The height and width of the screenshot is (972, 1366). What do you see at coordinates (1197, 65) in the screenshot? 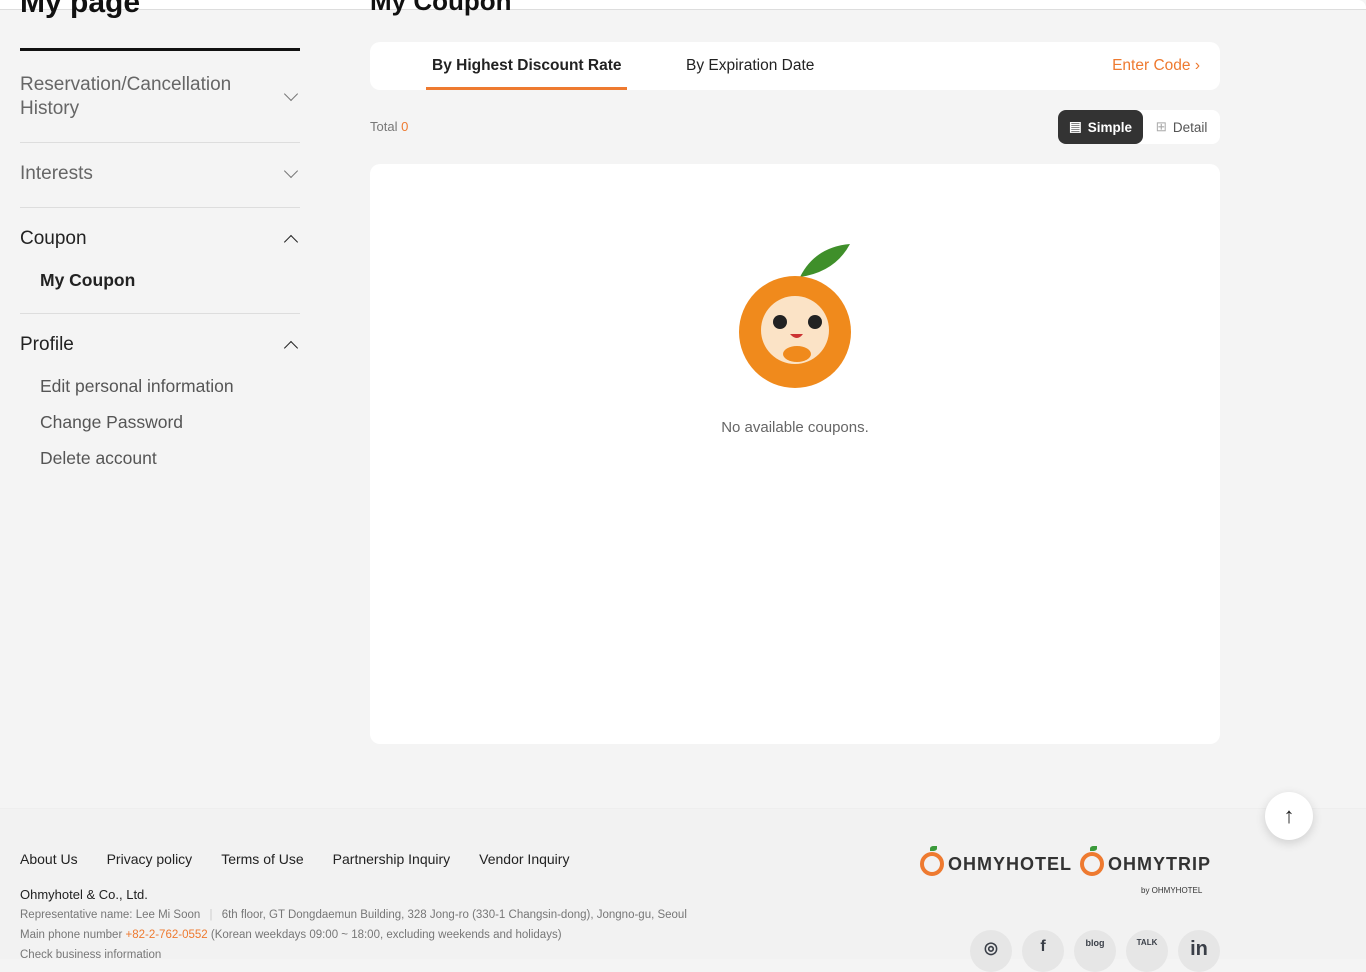
I see `chevron-right-icon: ›` at bounding box center [1197, 65].